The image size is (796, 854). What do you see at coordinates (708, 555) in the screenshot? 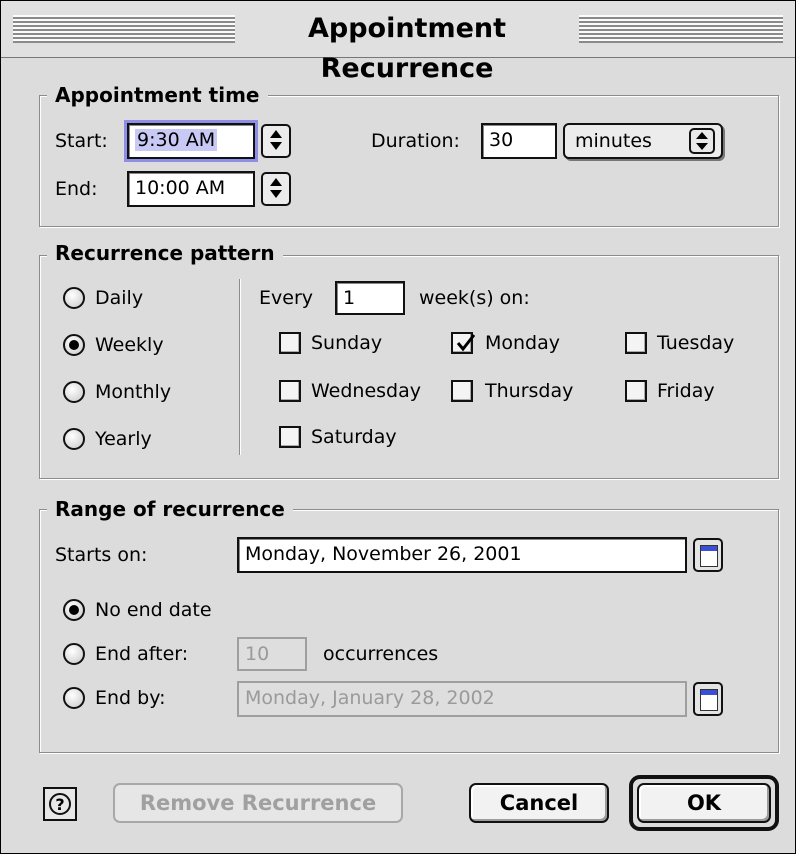
I see `starts-on-calendar-icon` at bounding box center [708, 555].